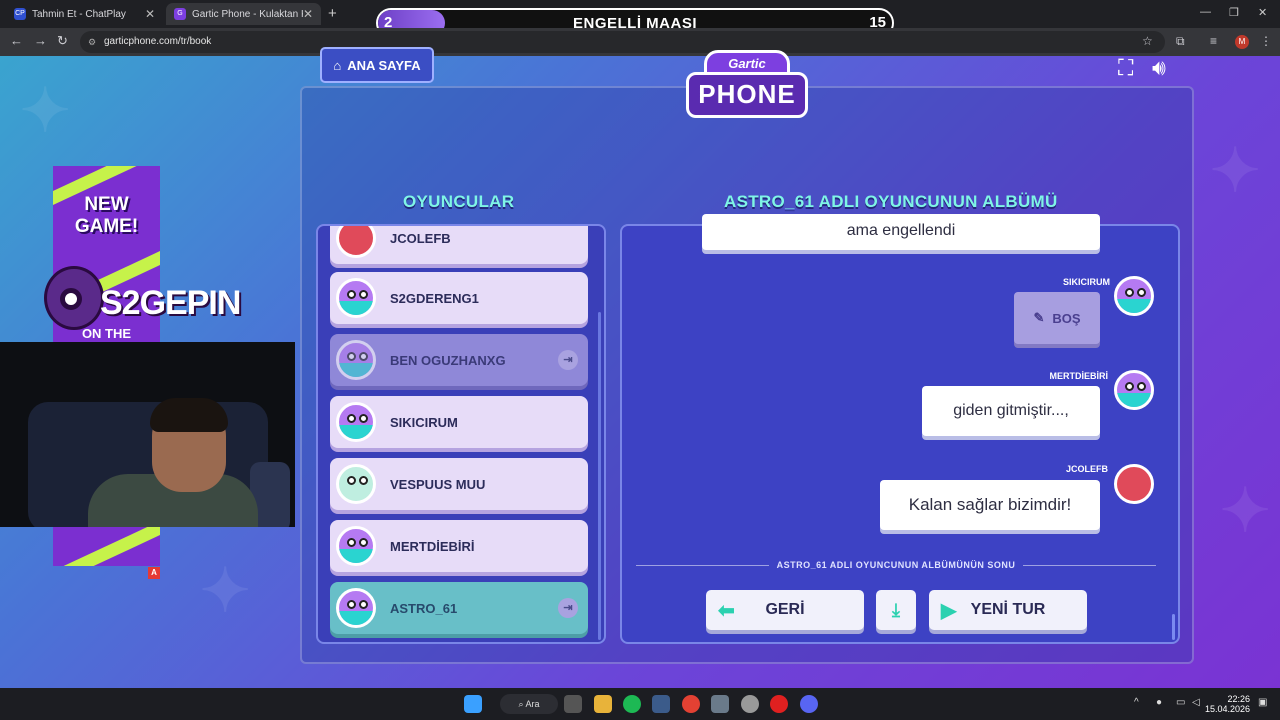  What do you see at coordinates (1159, 702) in the screenshot?
I see `microphone-icon: ●` at bounding box center [1159, 702].